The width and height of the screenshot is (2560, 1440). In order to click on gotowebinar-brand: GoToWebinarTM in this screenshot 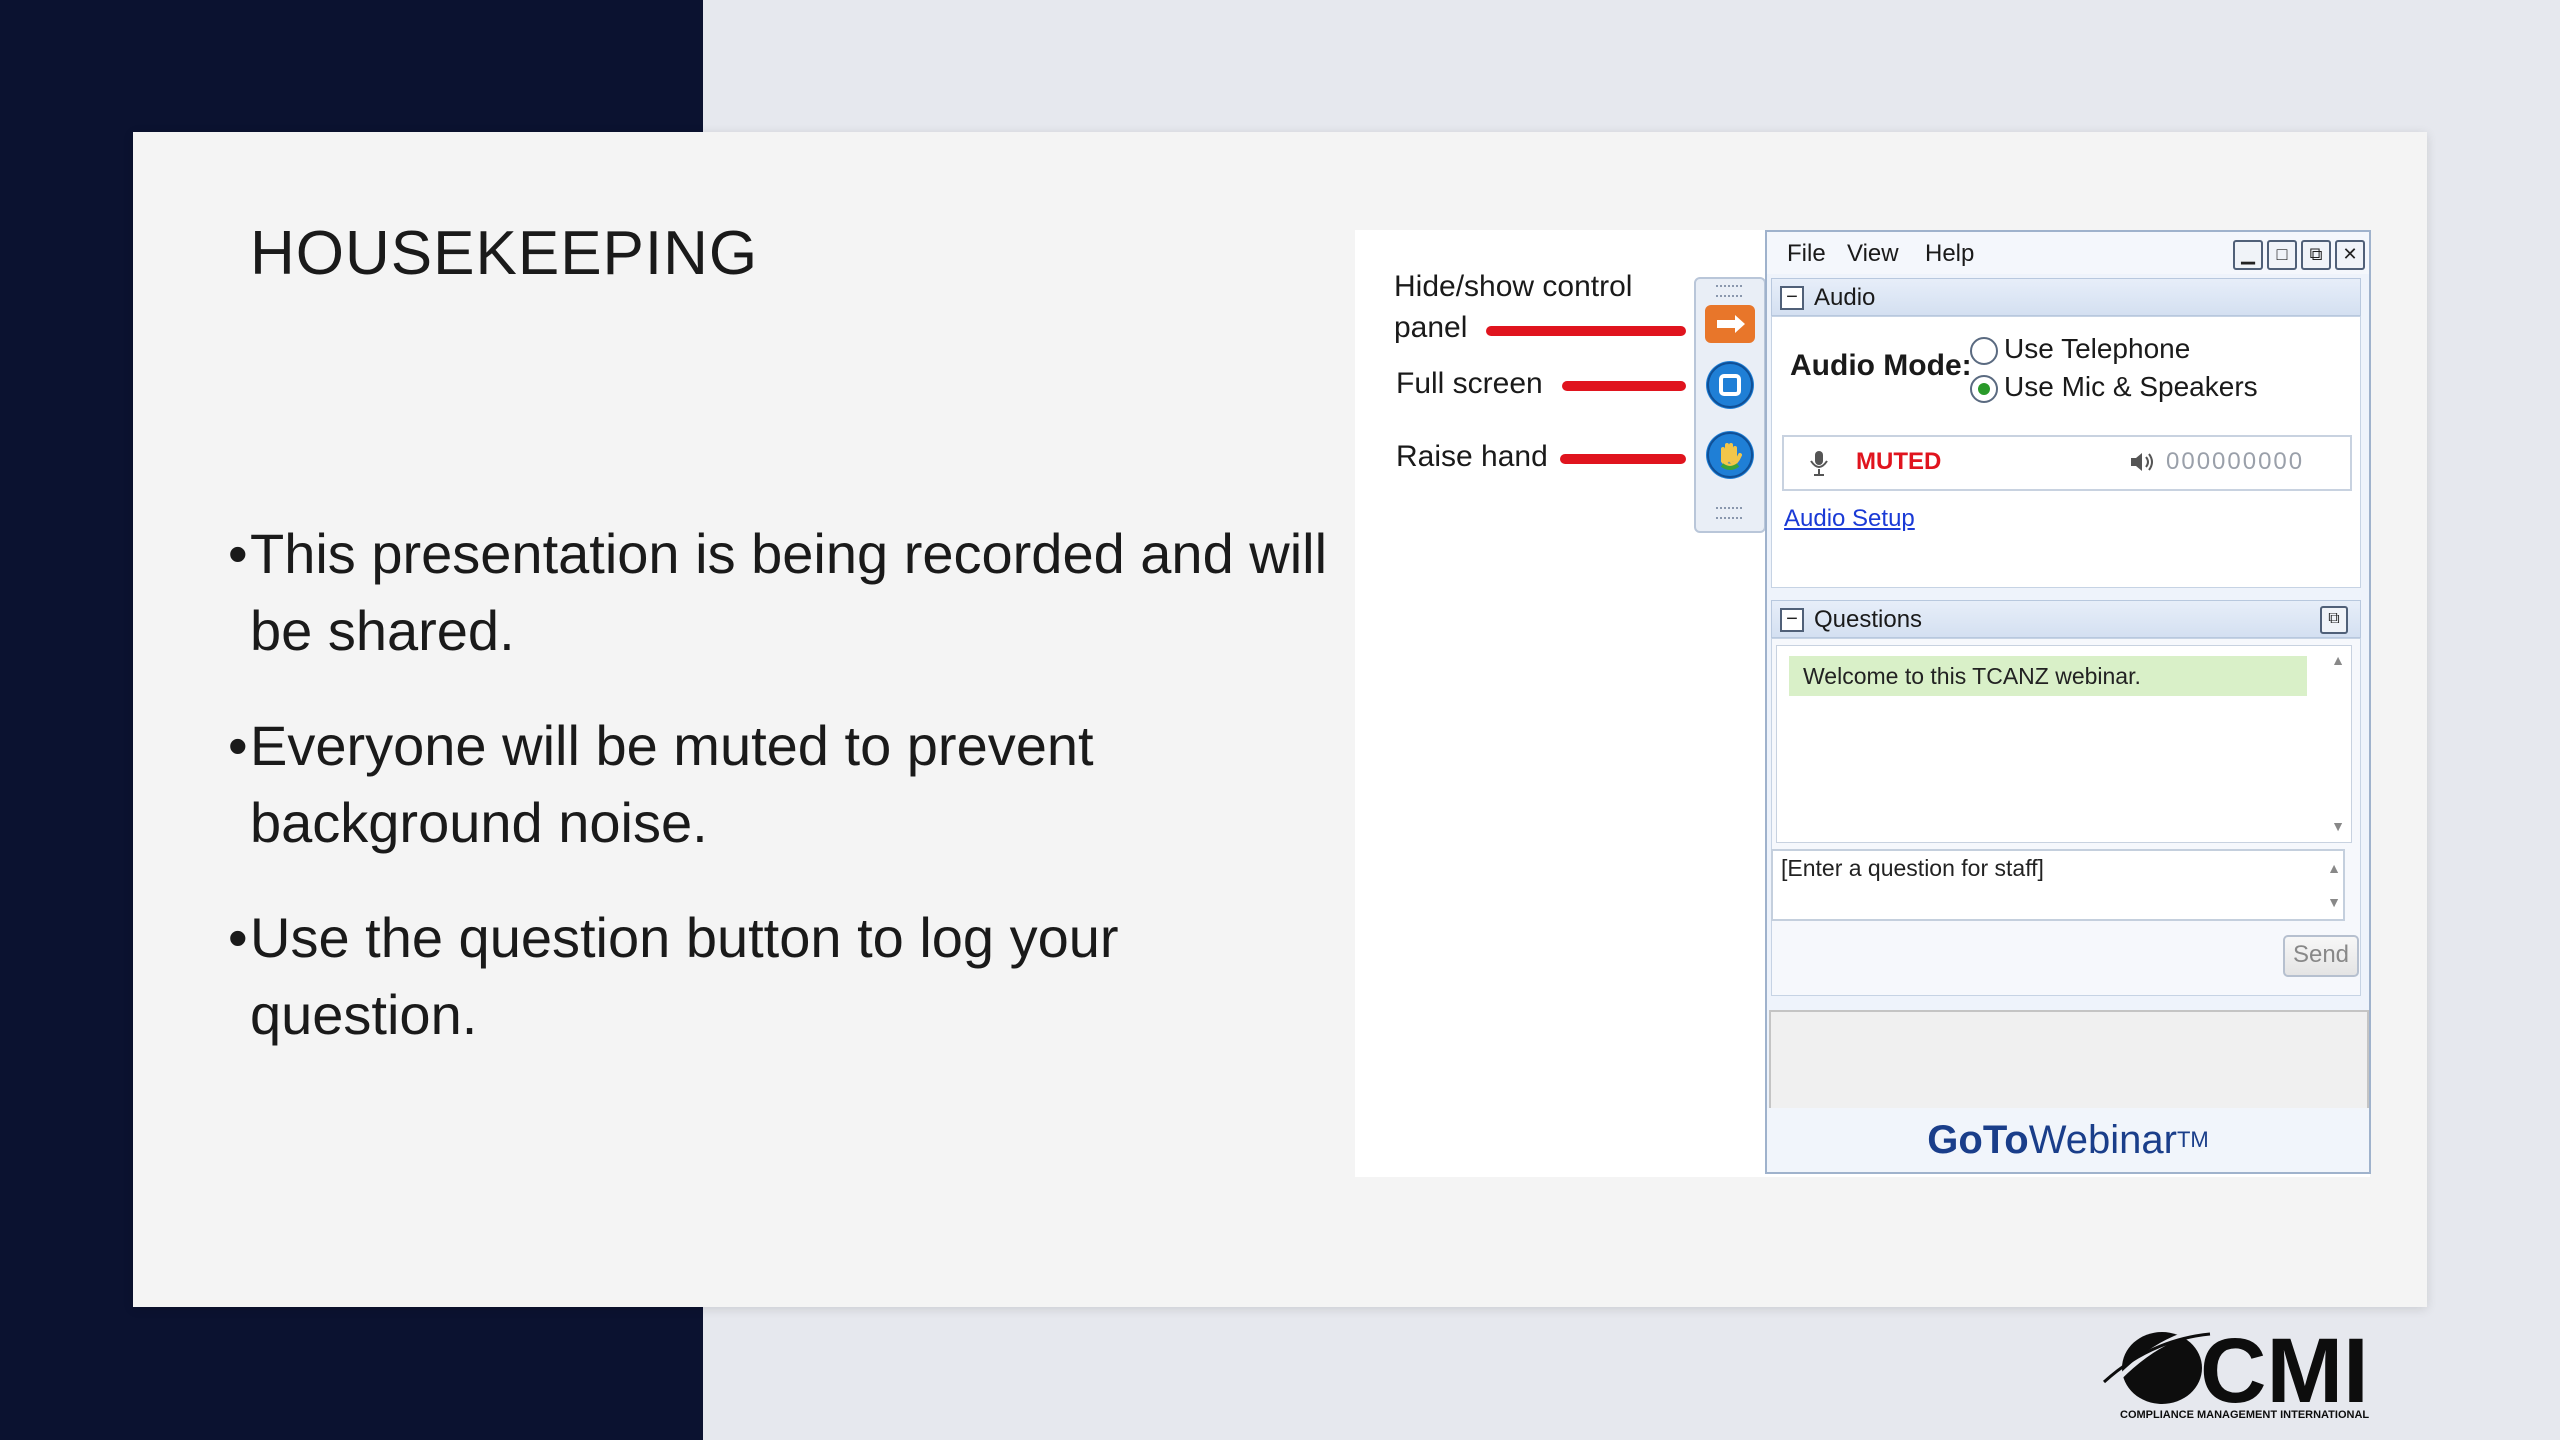, I will do `click(2068, 1140)`.